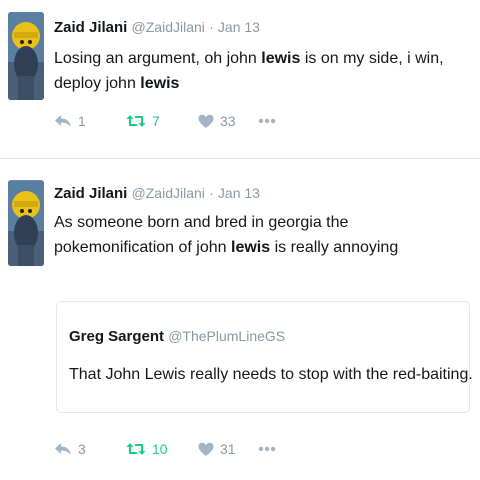  I want to click on tweet-actions: 1 7 33, so click(165, 121).